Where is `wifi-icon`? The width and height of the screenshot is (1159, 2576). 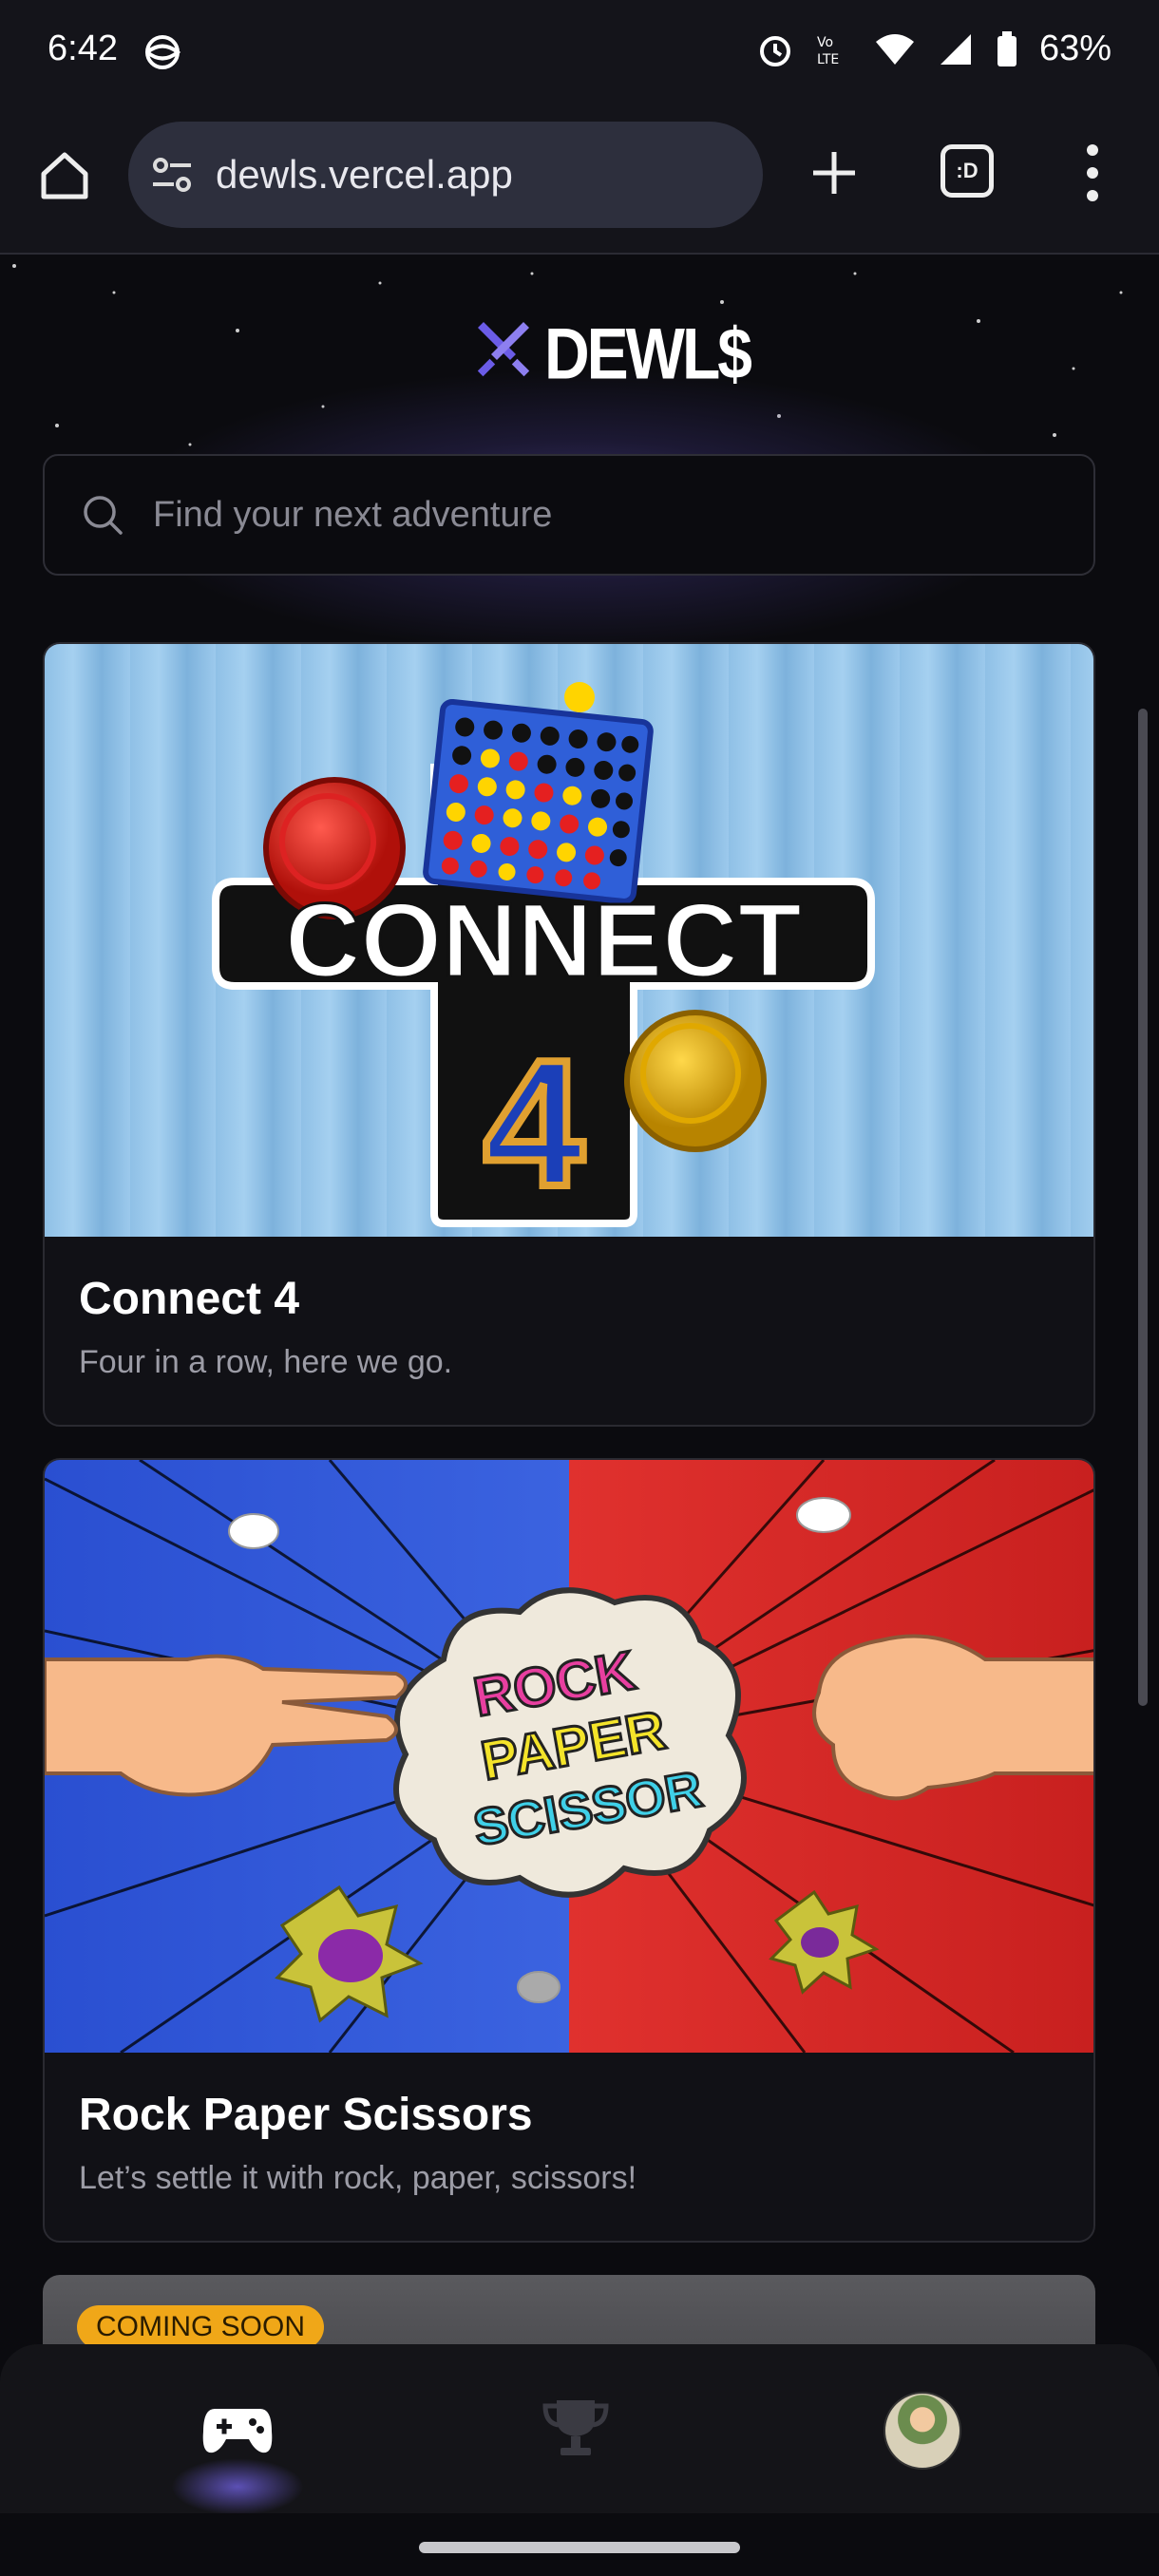 wifi-icon is located at coordinates (894, 49).